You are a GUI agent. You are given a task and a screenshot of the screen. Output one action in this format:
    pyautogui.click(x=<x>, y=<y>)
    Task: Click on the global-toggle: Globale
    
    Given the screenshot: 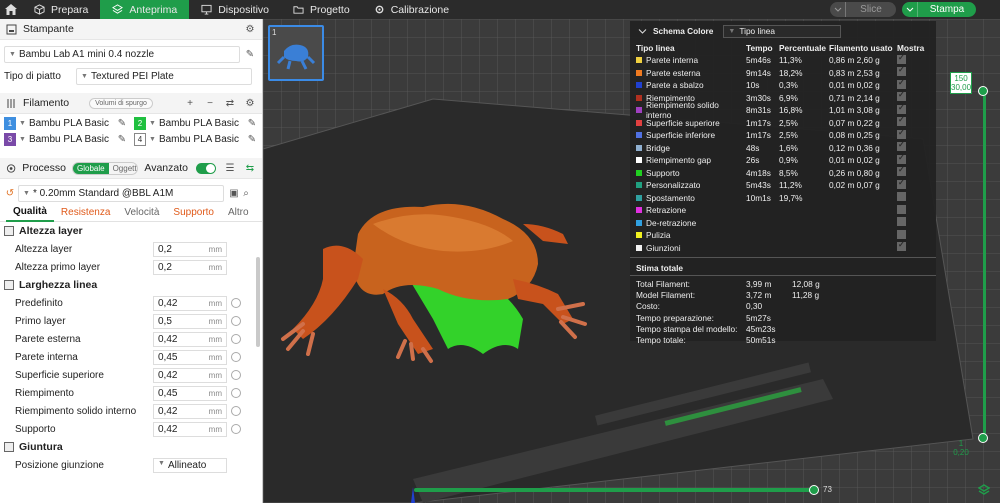 What is the action you would take?
    pyautogui.click(x=91, y=168)
    